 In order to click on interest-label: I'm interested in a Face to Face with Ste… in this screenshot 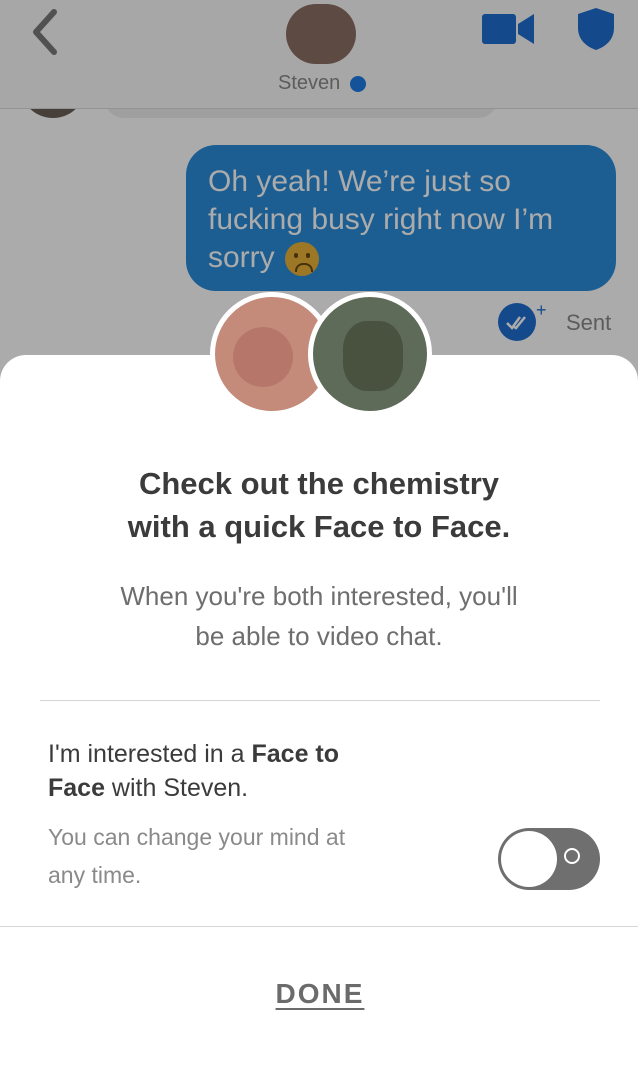, I will do `click(194, 771)`.